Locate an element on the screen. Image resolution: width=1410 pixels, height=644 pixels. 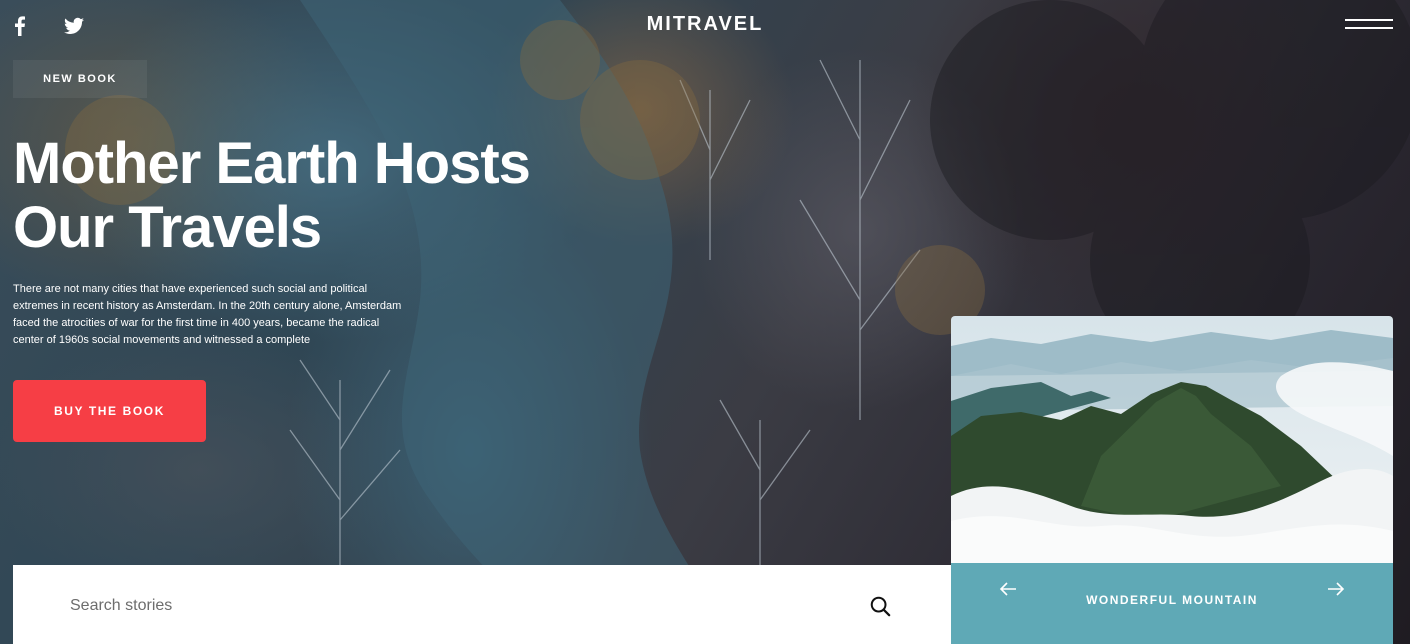
hero-title-line: Mother Earth Hosts is located at coordinates (272, 163).